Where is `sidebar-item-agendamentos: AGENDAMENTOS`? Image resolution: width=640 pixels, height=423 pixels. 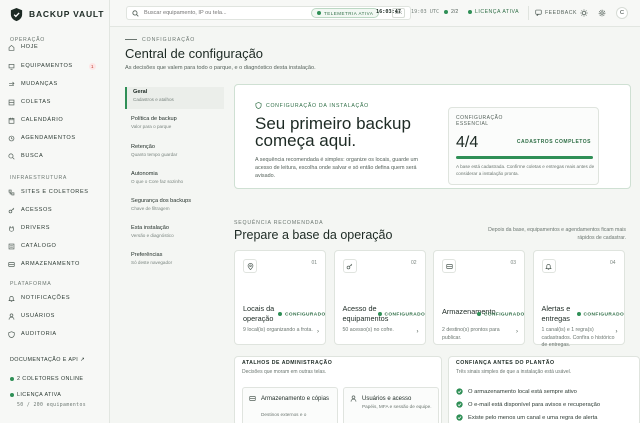
sidebar-item-agendamentos: AGENDAMENTOS is located at coordinates (55, 138).